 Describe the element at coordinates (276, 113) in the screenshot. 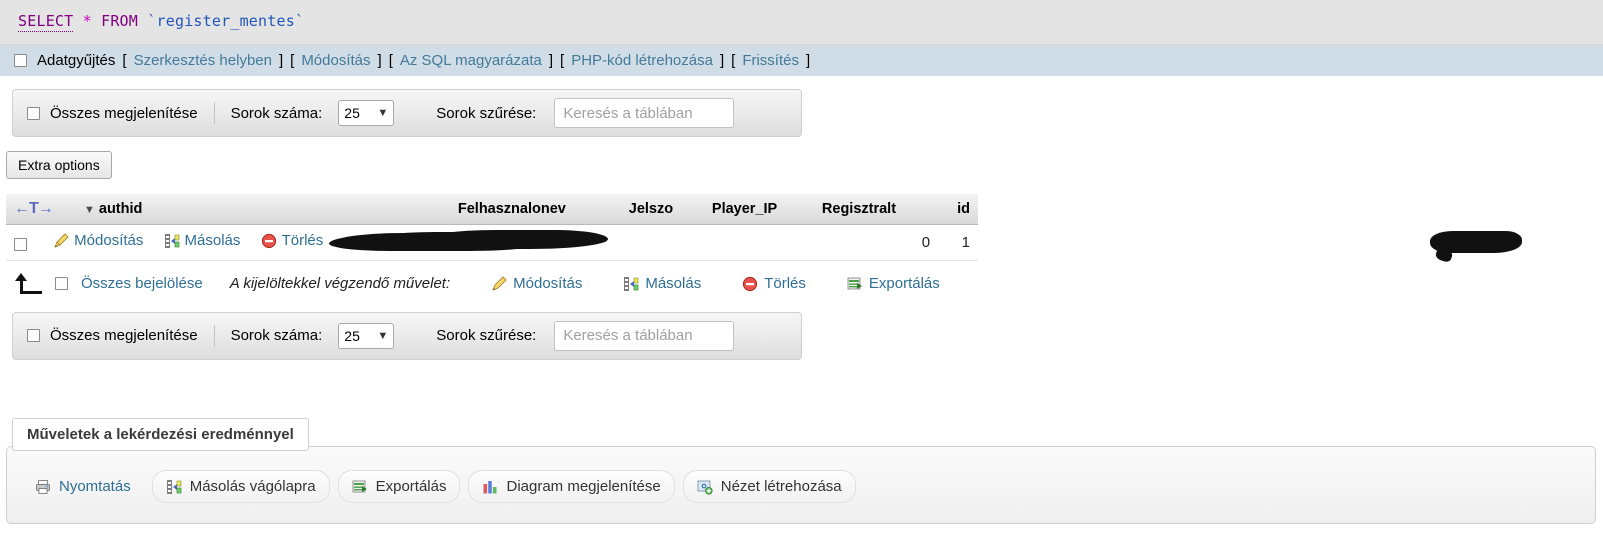

I see `rows-number-label-top: Sorok száma:` at that location.